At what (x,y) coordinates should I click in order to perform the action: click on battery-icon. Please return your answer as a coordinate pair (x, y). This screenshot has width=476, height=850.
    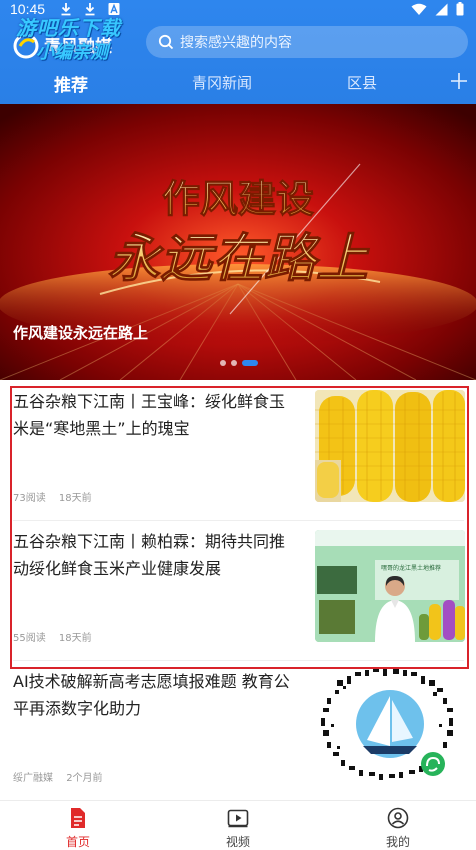
    Looking at the image, I should click on (460, 9).